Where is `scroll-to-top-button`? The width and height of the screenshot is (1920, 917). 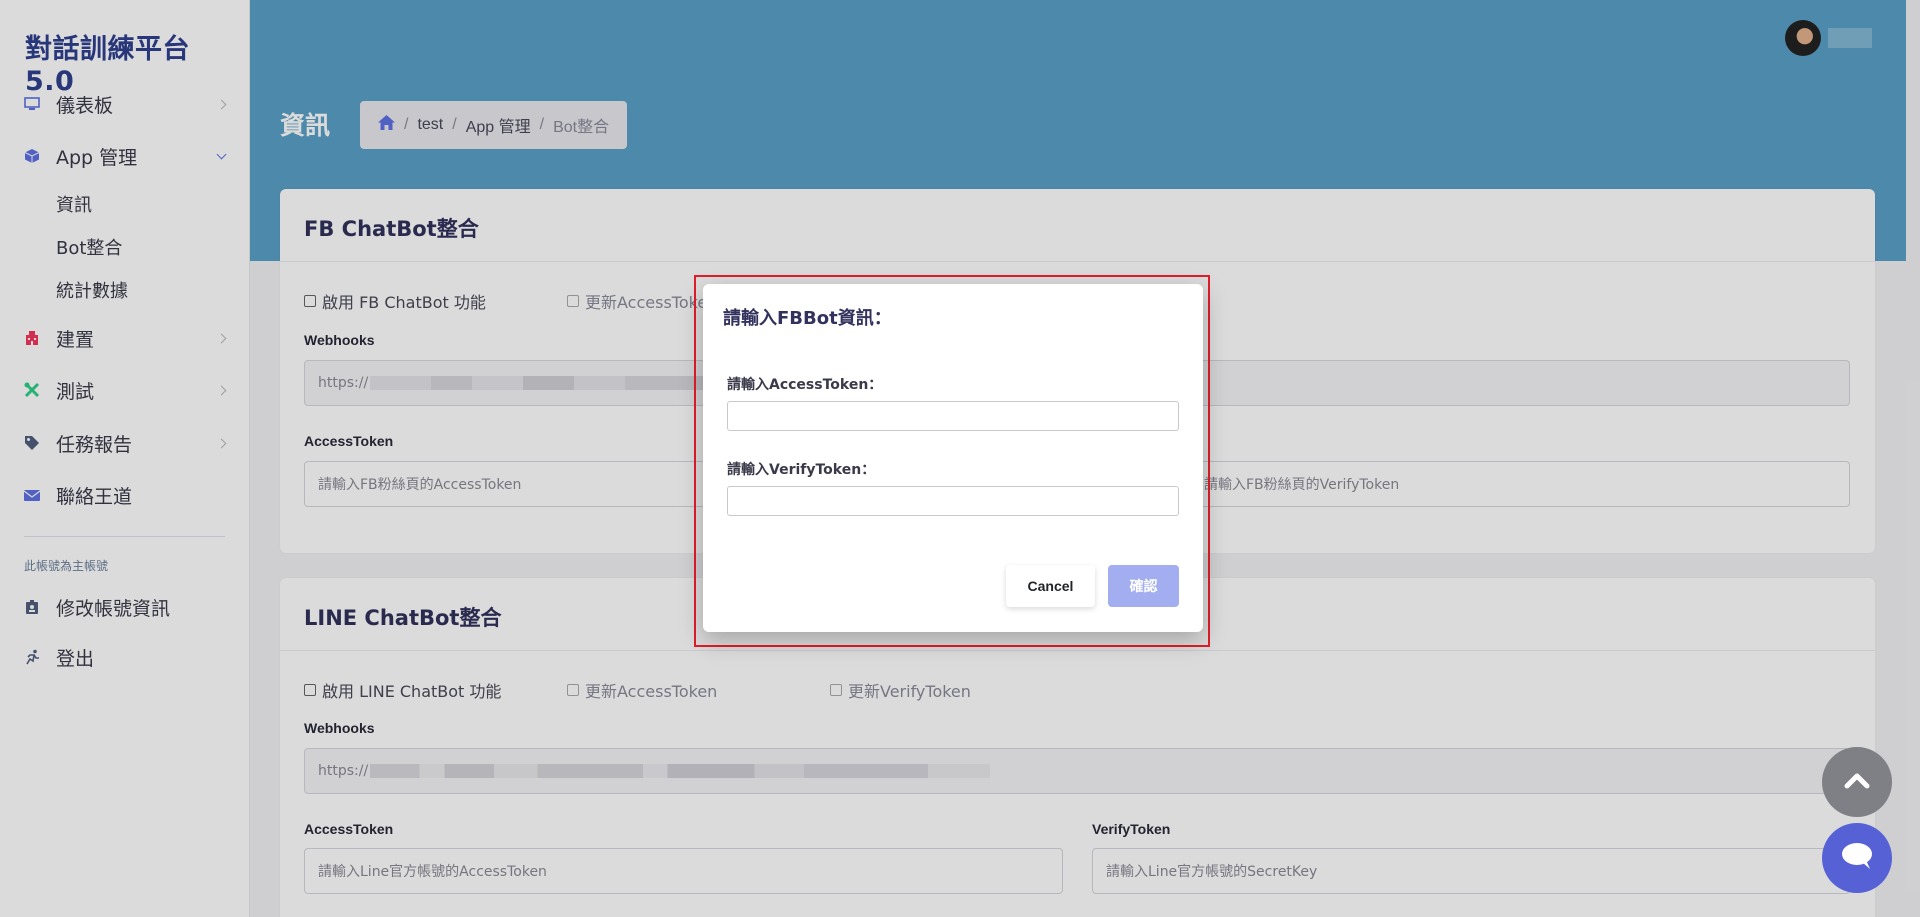 scroll-to-top-button is located at coordinates (1857, 782).